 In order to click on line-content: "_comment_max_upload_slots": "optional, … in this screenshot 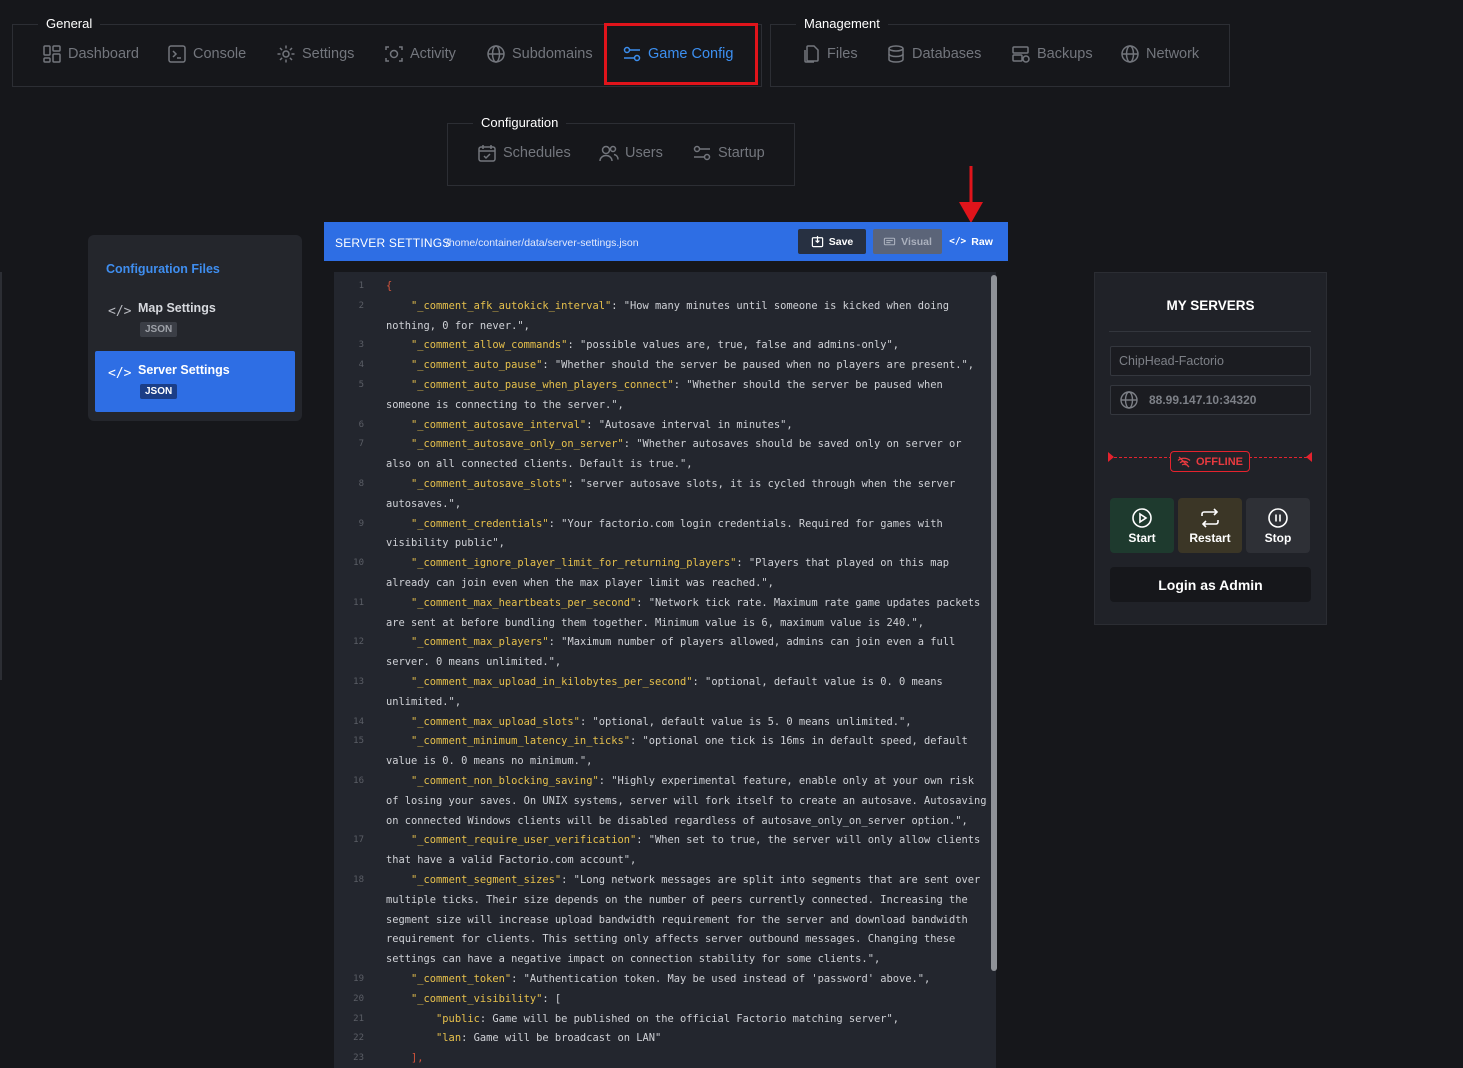, I will do `click(688, 723)`.